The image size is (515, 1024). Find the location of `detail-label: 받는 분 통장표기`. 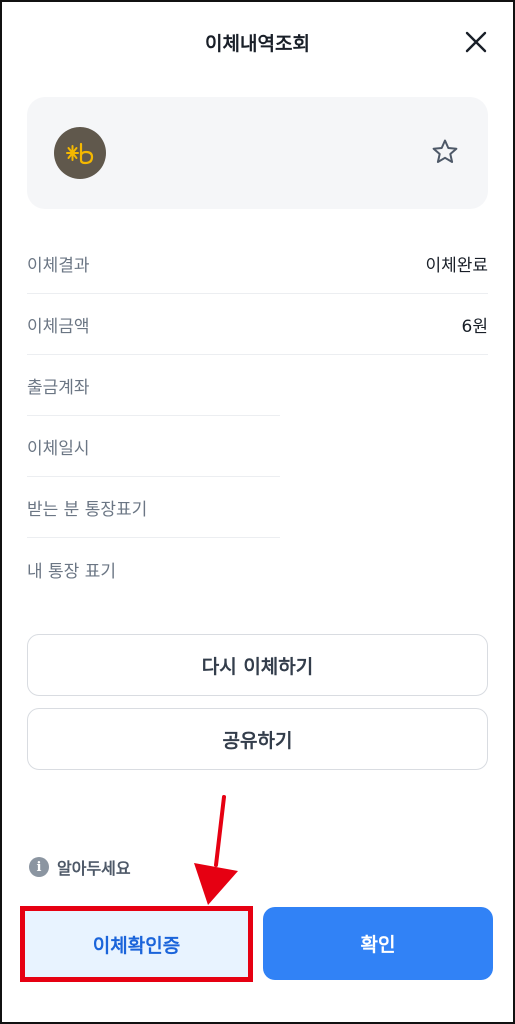

detail-label: 받는 분 통장표기 is located at coordinates (87, 509).